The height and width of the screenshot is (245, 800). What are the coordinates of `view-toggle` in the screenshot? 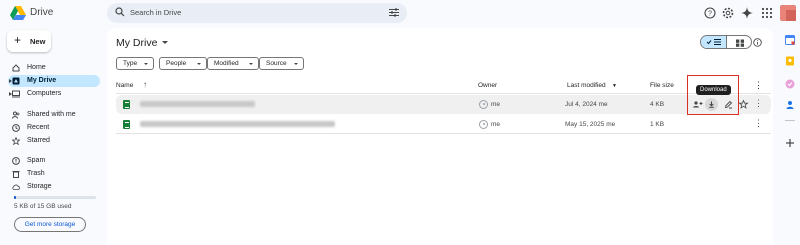 It's located at (726, 42).